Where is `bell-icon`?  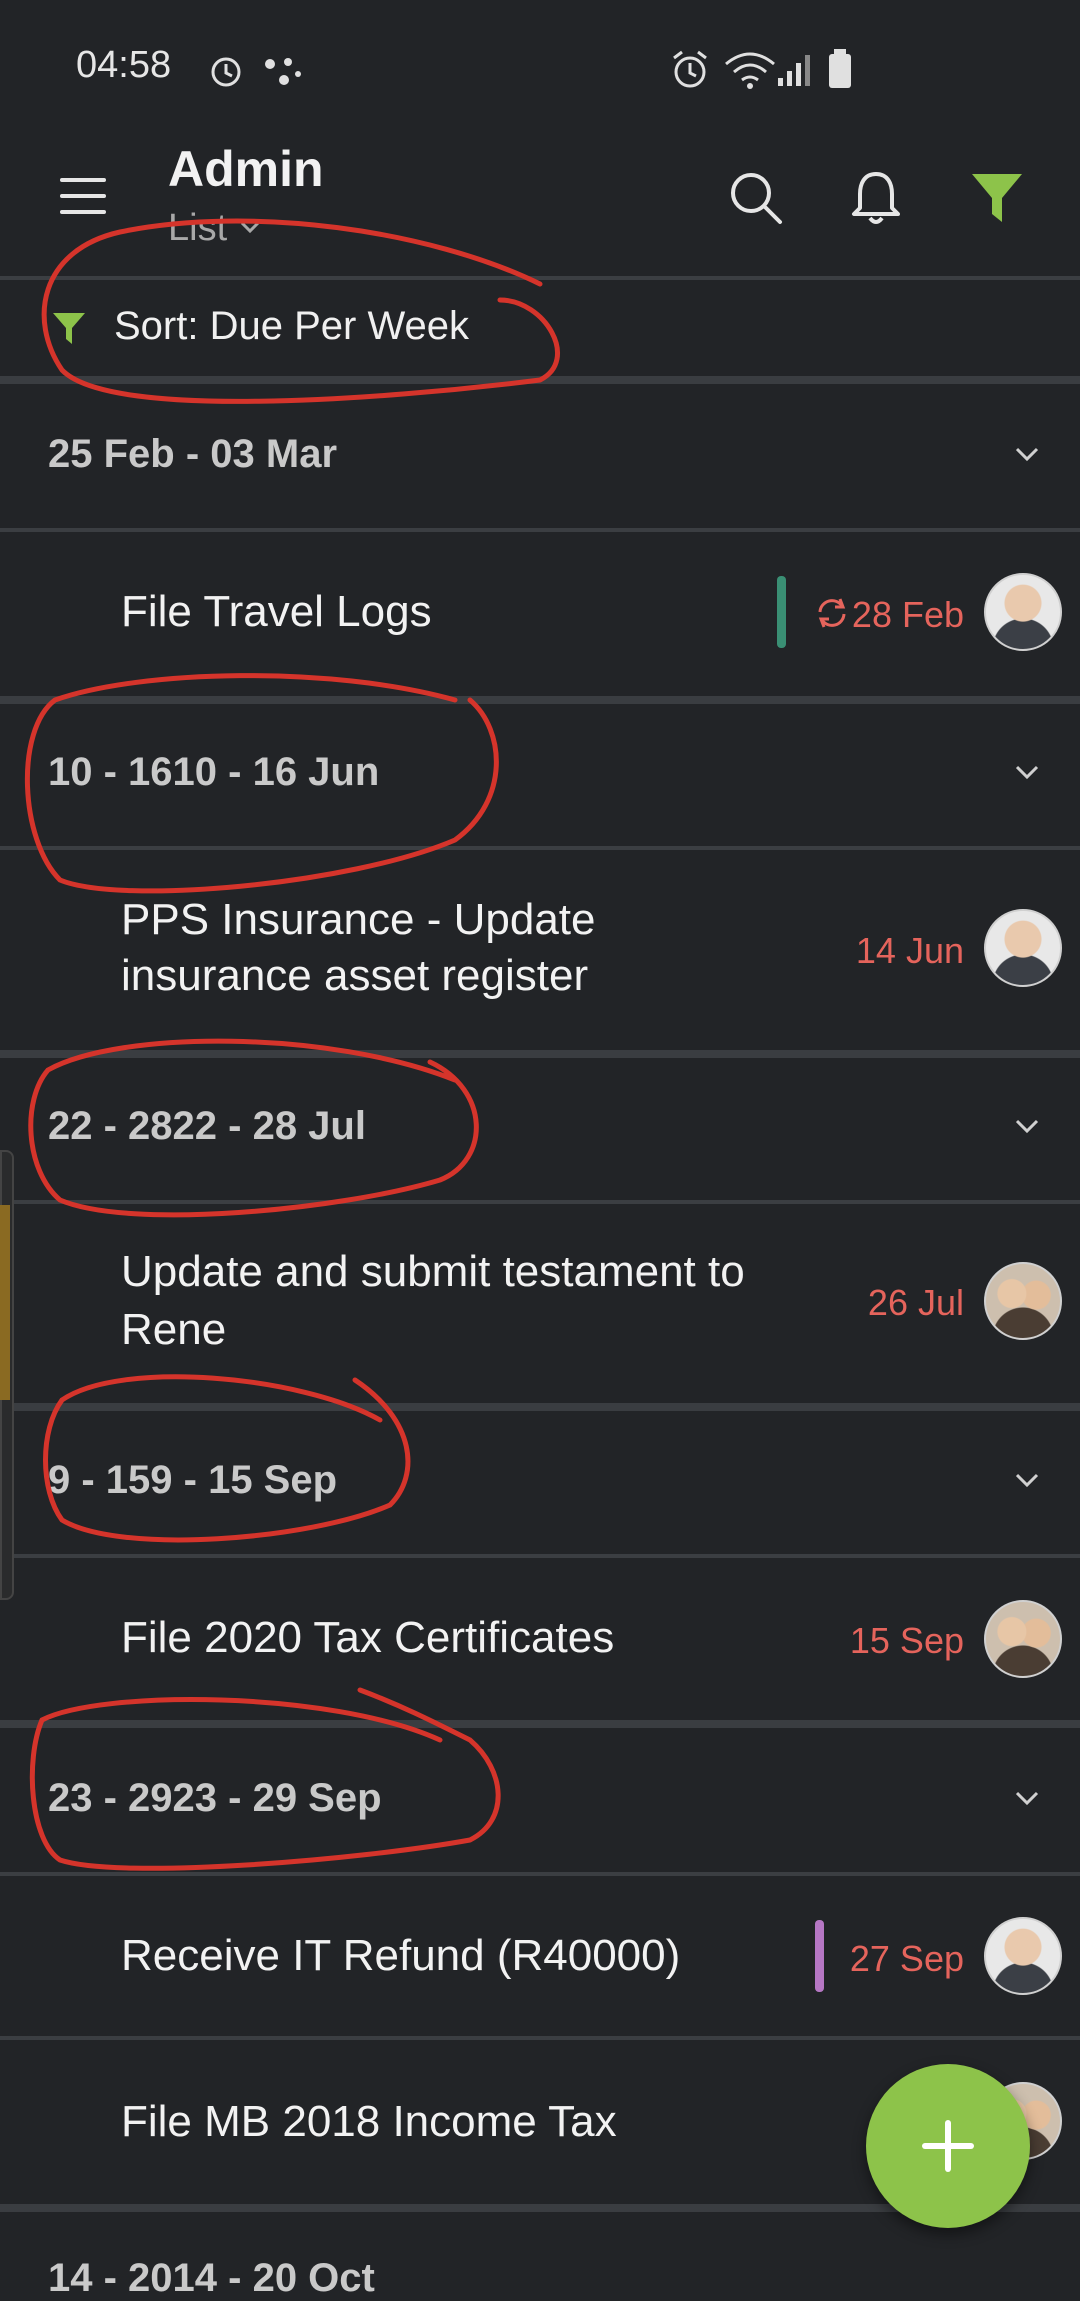 bell-icon is located at coordinates (876, 198).